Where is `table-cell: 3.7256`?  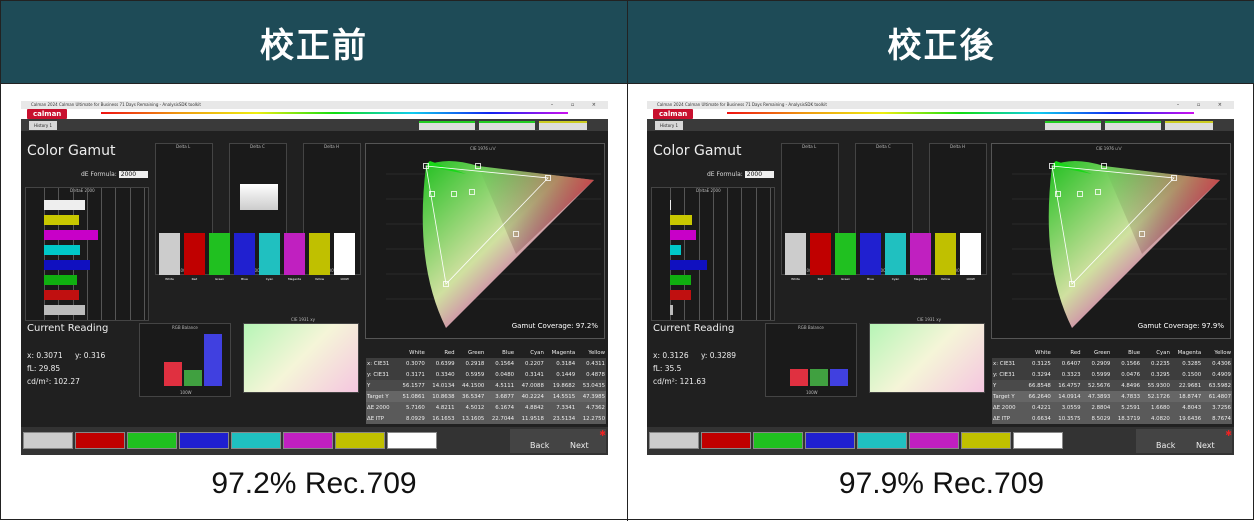 table-cell: 3.7256 is located at coordinates (1217, 407).